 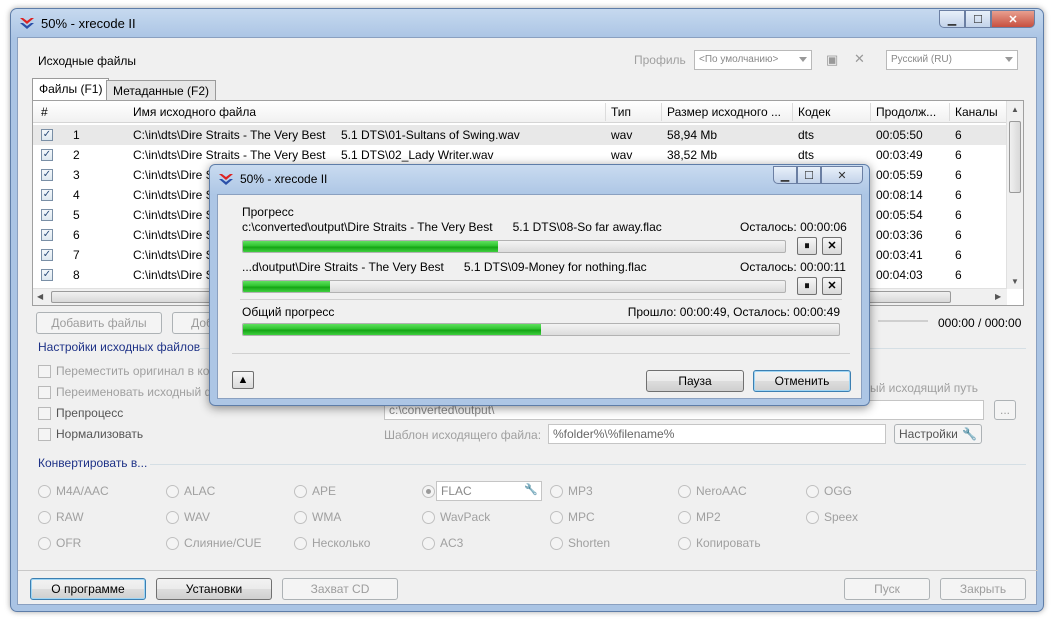 What do you see at coordinates (44, 491) in the screenshot?
I see `format-radio-m4a-aac` at bounding box center [44, 491].